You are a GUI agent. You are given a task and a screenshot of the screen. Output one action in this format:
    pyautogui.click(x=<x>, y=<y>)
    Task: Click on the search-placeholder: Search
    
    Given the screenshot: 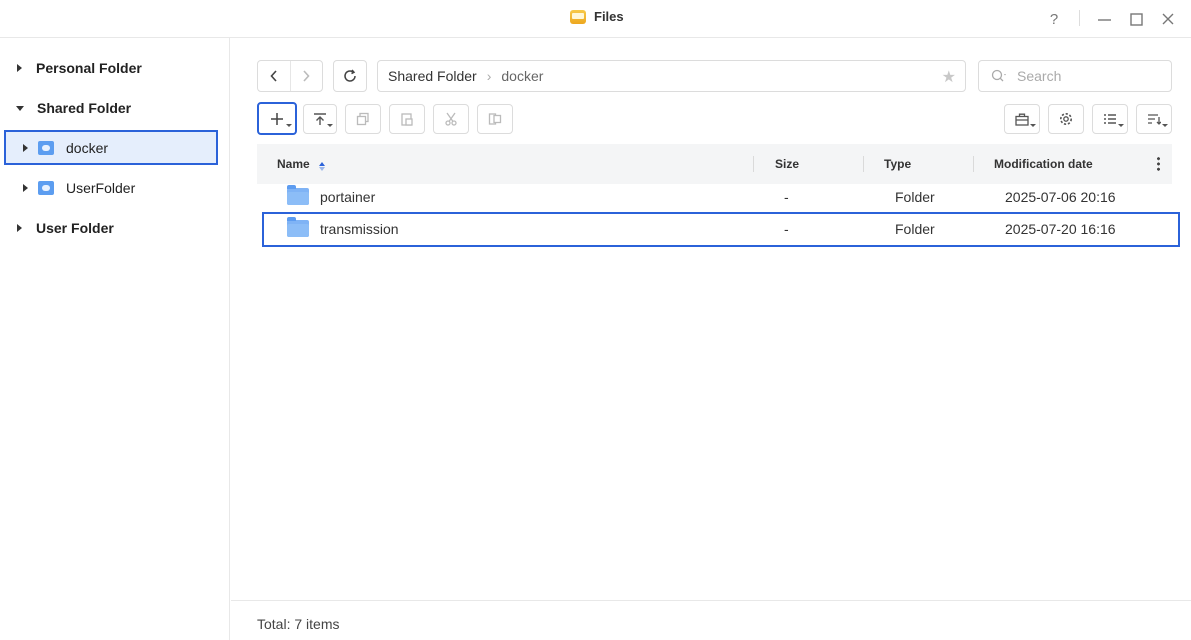 What is the action you would take?
    pyautogui.click(x=1039, y=76)
    